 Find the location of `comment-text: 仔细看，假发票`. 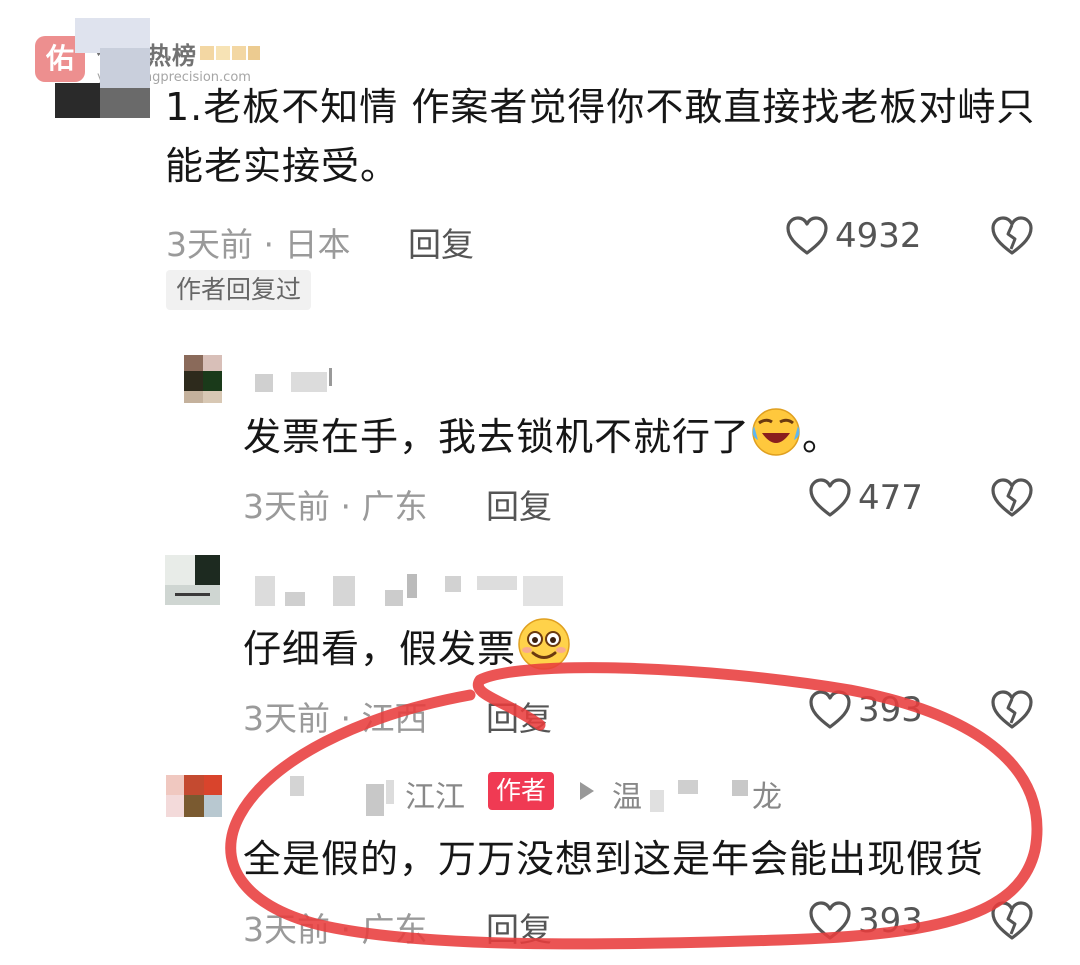

comment-text: 仔细看，假发票 is located at coordinates (407, 647).